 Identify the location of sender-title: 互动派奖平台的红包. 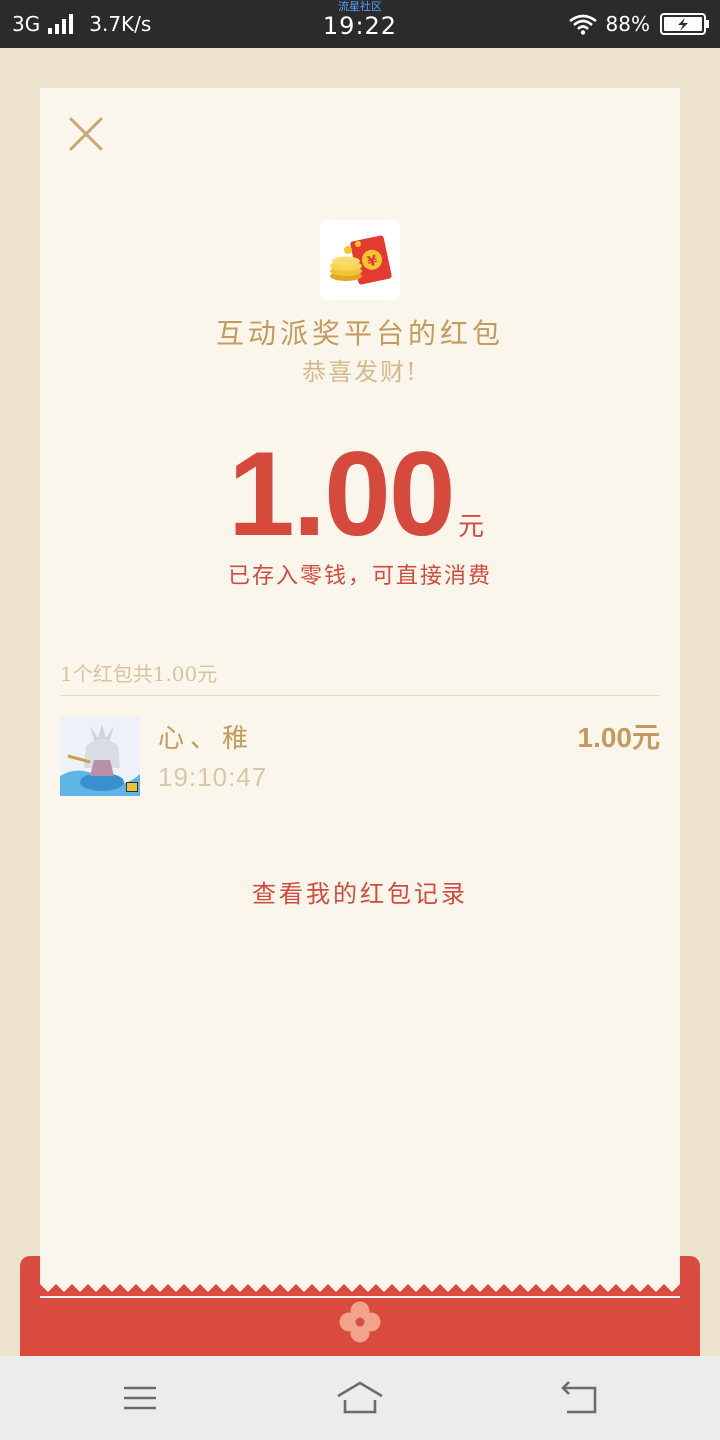
(359, 333).